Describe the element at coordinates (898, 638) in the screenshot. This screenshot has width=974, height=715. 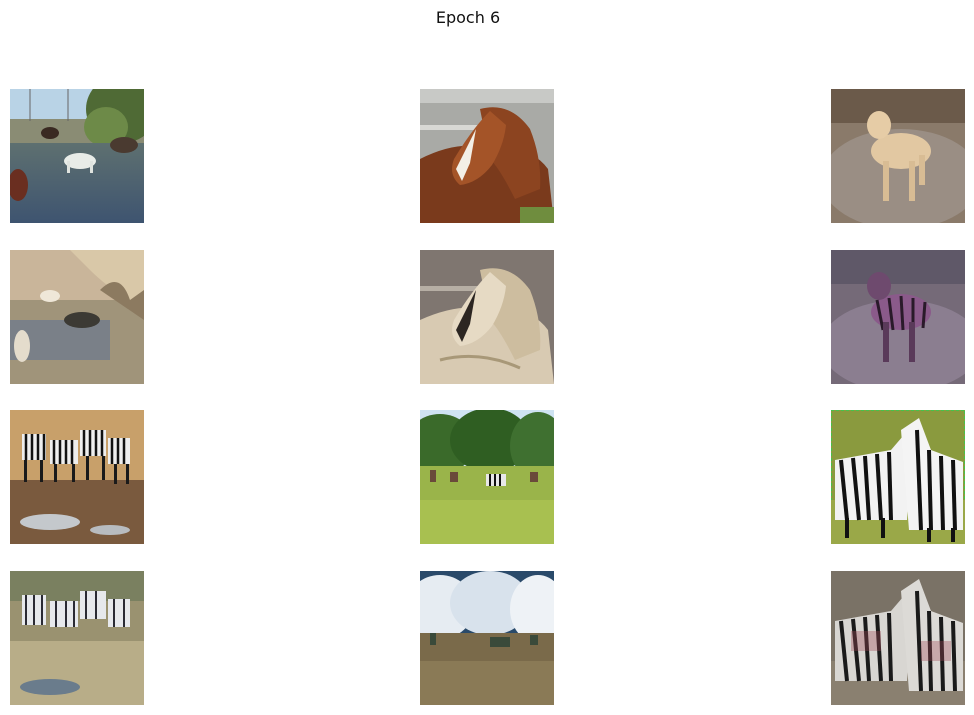
I see `image-translated-two-zebras` at that location.